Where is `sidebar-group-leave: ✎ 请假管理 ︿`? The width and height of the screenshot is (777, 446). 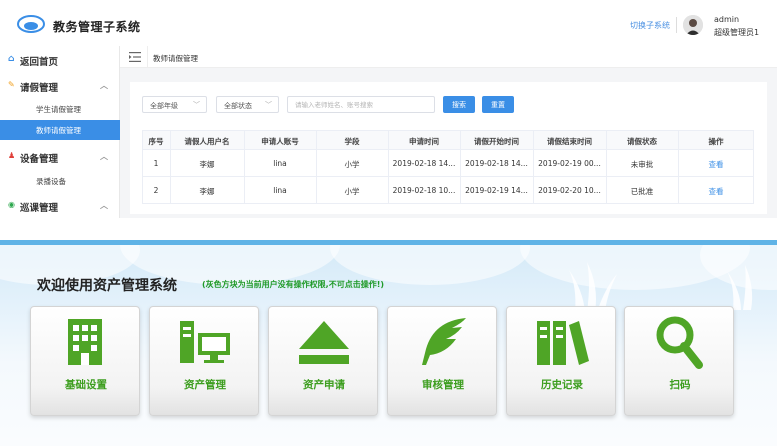
sidebar-group-leave: ✎ 请假管理 ︿ is located at coordinates (60, 86).